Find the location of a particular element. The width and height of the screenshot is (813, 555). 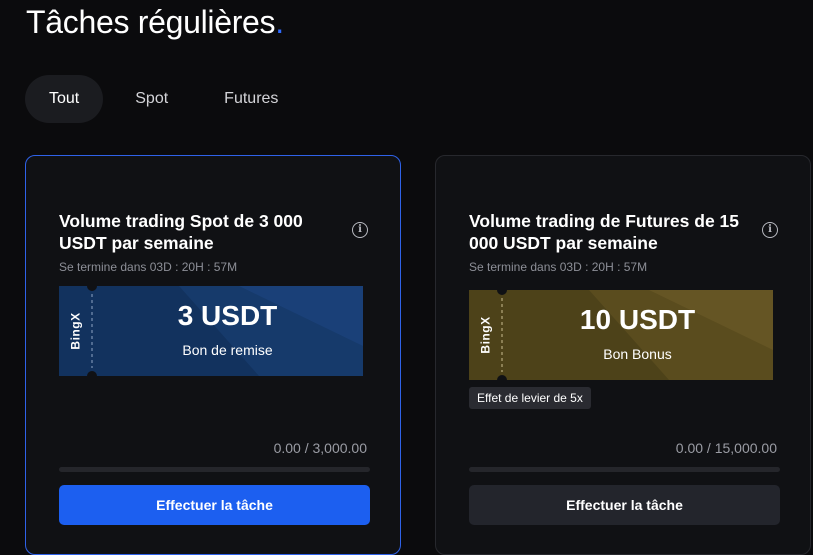

reward-coupon: BingX 3 USDT Bon de remise is located at coordinates (211, 331).